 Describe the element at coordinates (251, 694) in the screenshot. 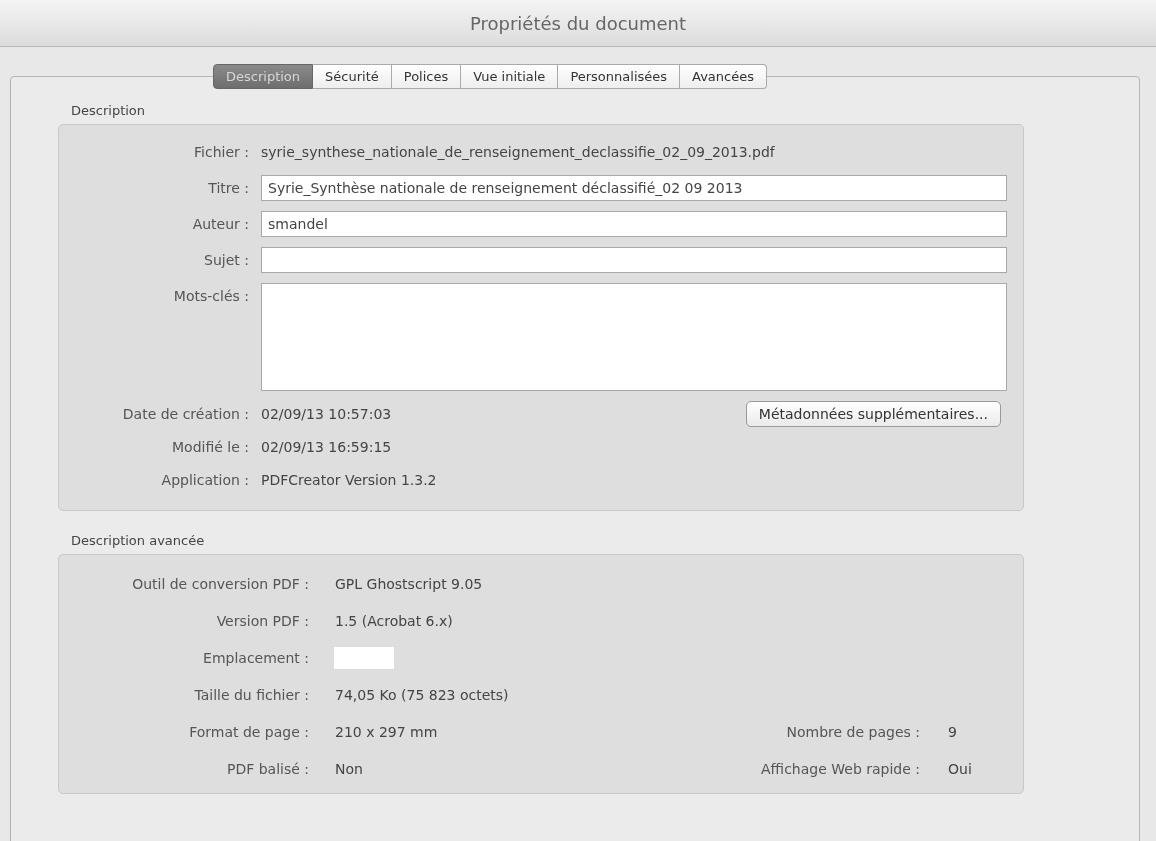

I see `field-label: Taille du fichier :` at that location.